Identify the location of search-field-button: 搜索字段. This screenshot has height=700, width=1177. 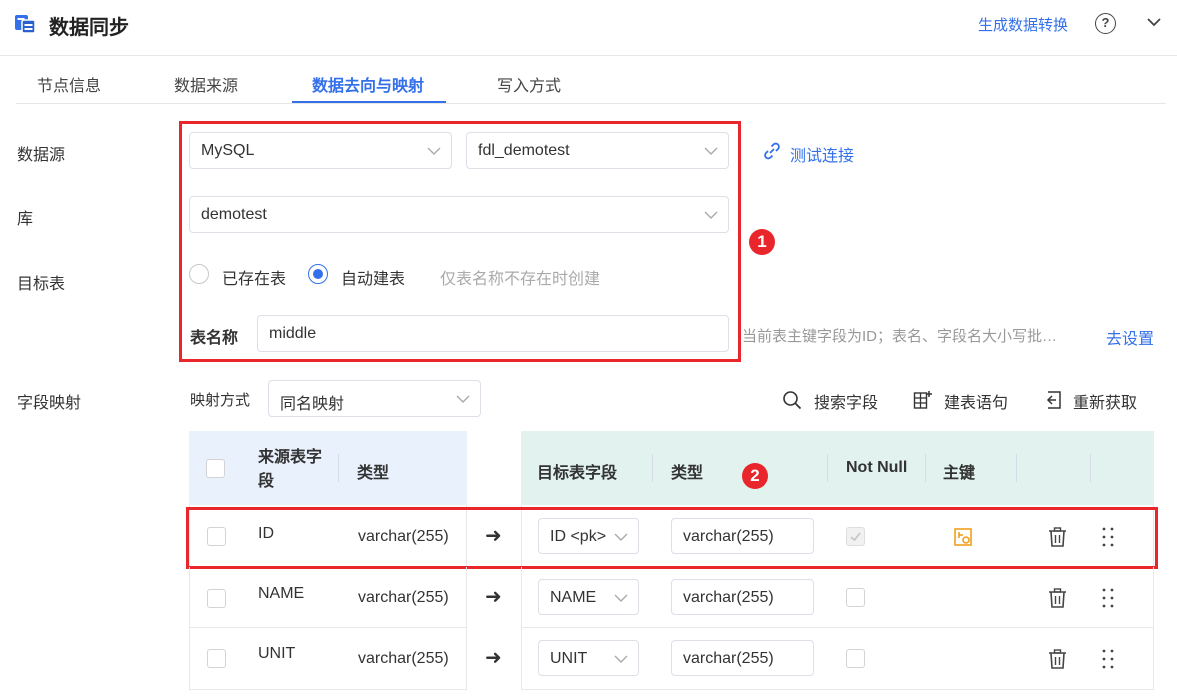
(830, 401).